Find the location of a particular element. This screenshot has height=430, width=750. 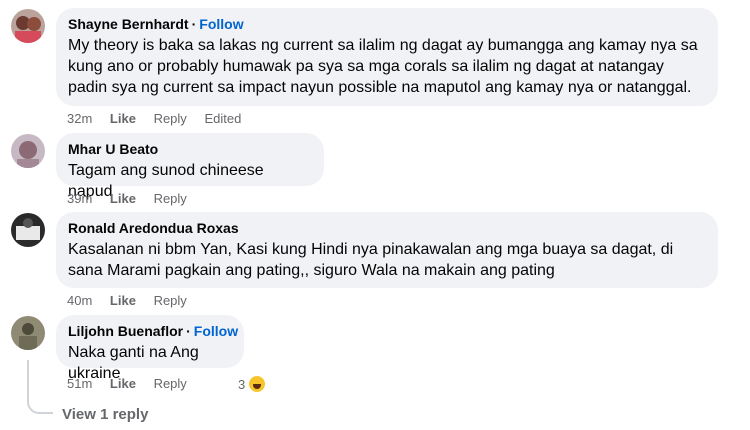

commenter-name: Shayne Bernhardt is located at coordinates (128, 24).